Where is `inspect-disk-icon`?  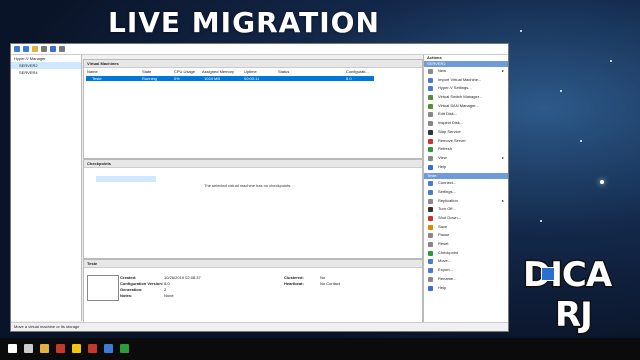 inspect-disk-icon is located at coordinates (430, 124).